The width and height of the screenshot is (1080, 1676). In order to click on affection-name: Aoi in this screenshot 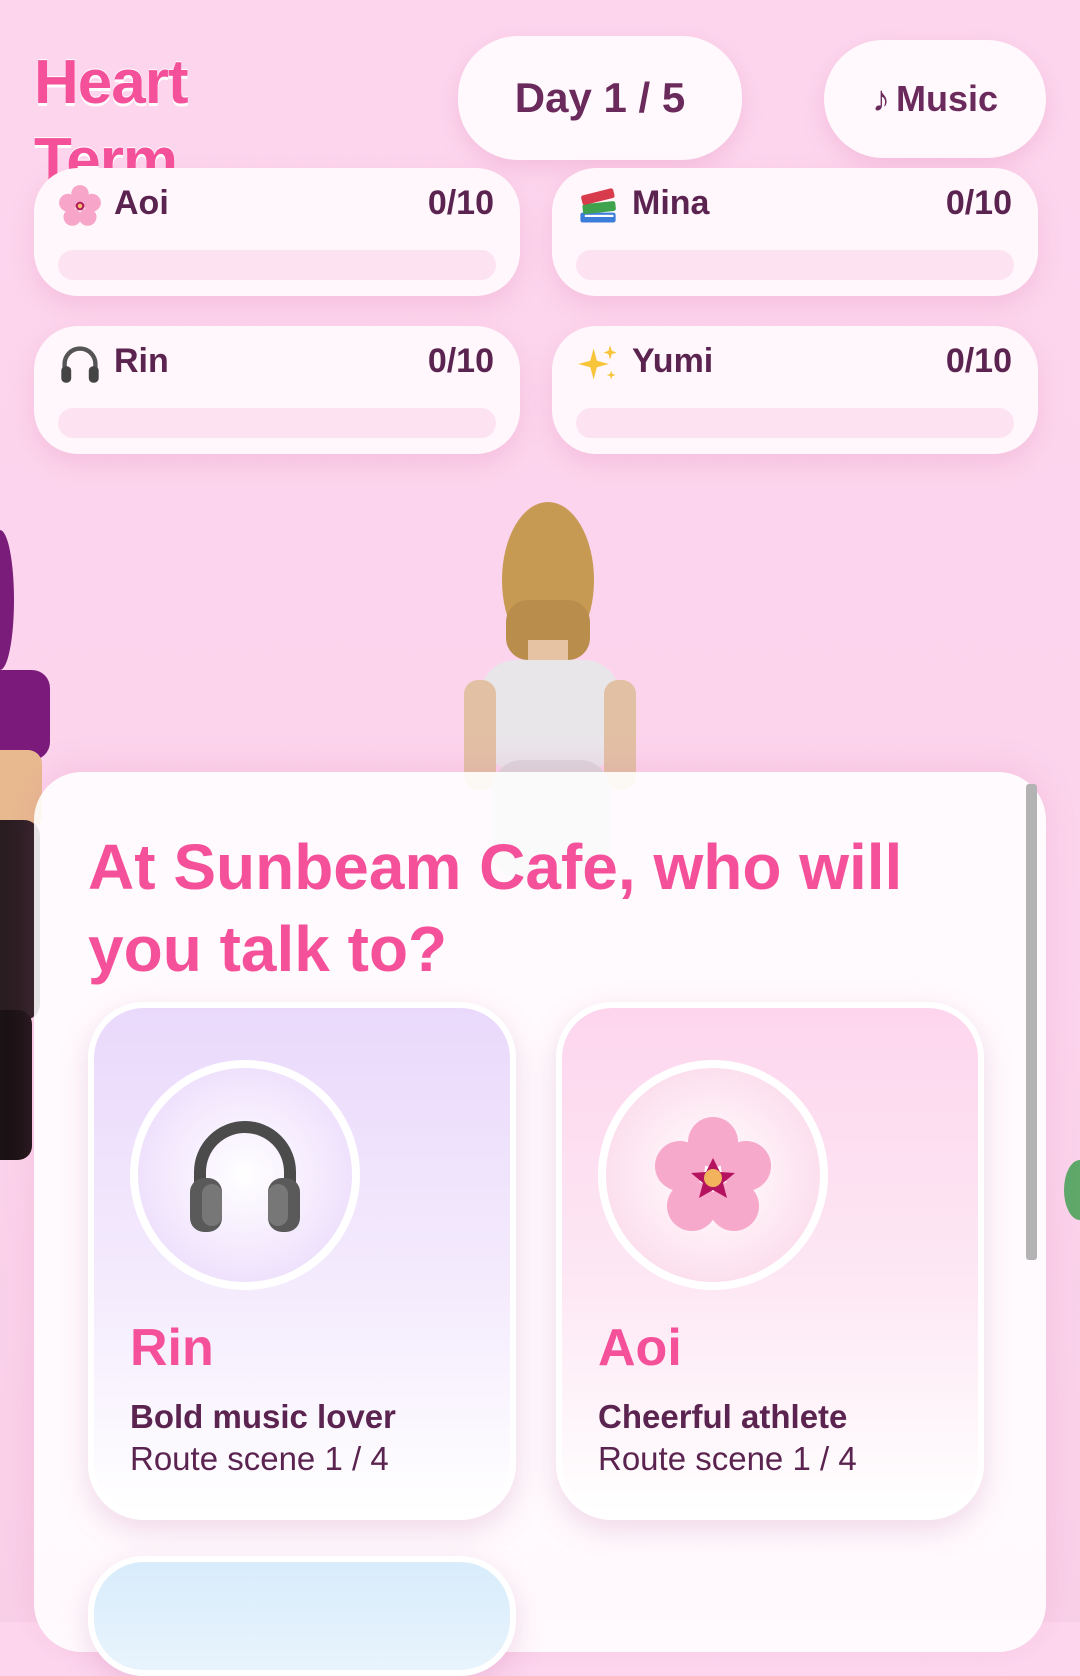, I will do `click(141, 203)`.